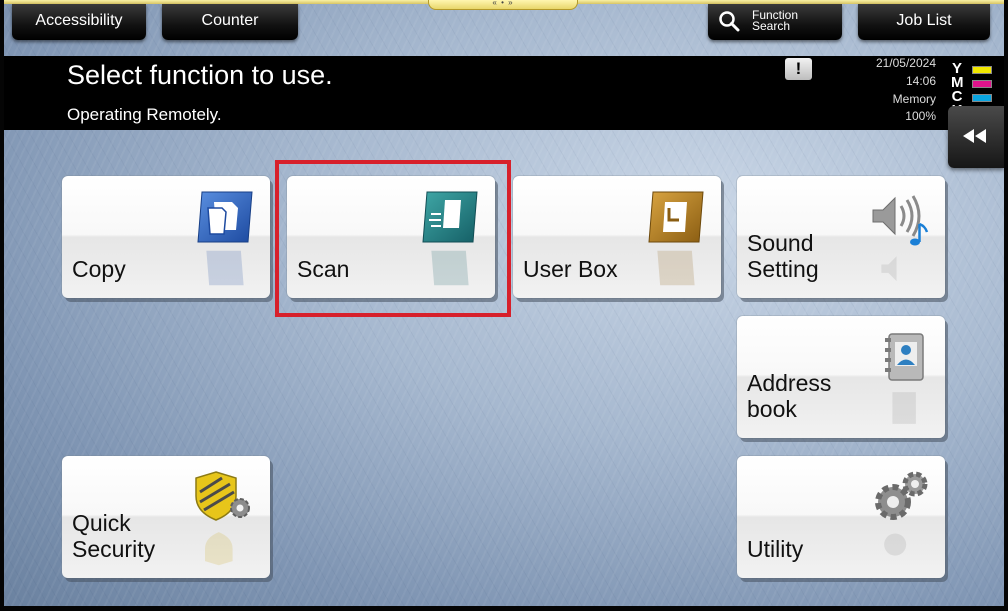 The width and height of the screenshot is (1008, 611). What do you see at coordinates (889, 269) in the screenshot?
I see `speaker-icon-reflection` at bounding box center [889, 269].